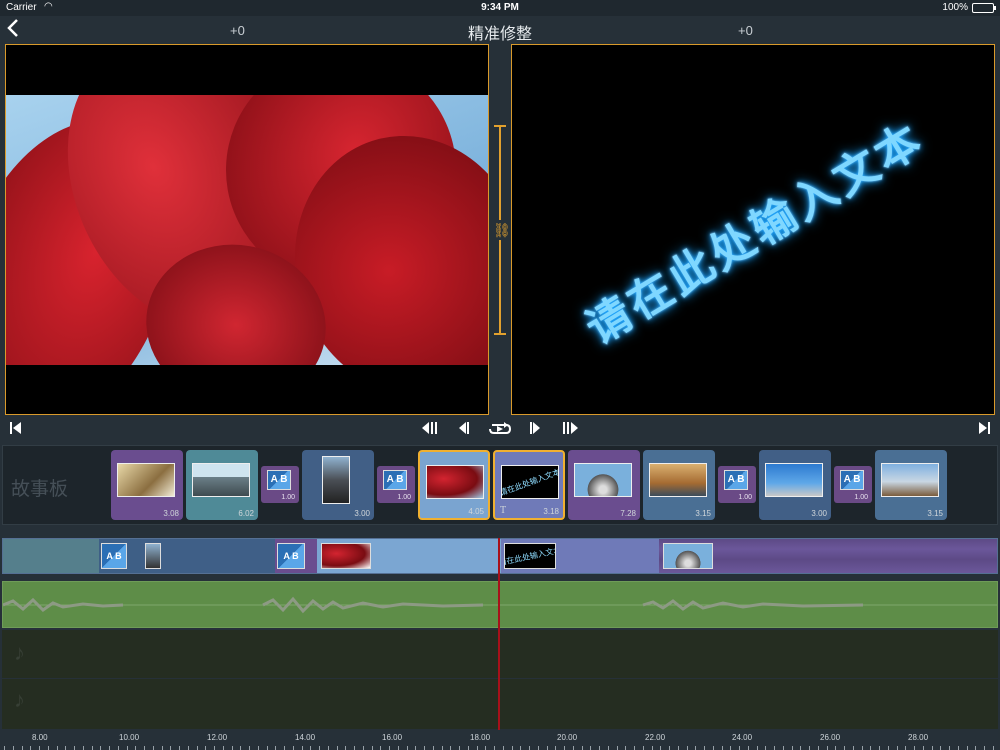  I want to click on ruler-label: 22.00, so click(655, 737).